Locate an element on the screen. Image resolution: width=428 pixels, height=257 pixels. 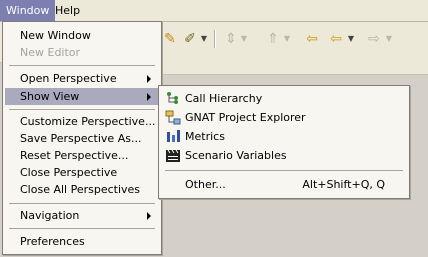
clapperboard-icon is located at coordinates (173, 155).